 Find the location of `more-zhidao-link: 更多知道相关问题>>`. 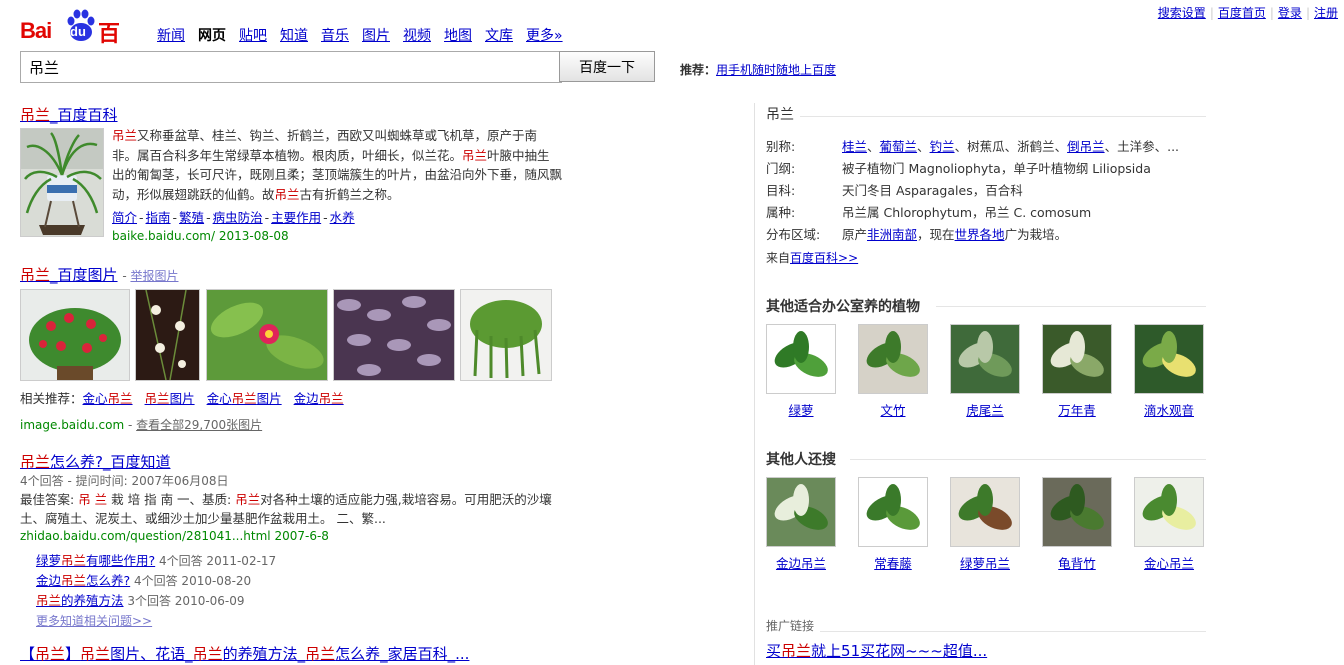

more-zhidao-link: 更多知道相关问题>> is located at coordinates (94, 621).